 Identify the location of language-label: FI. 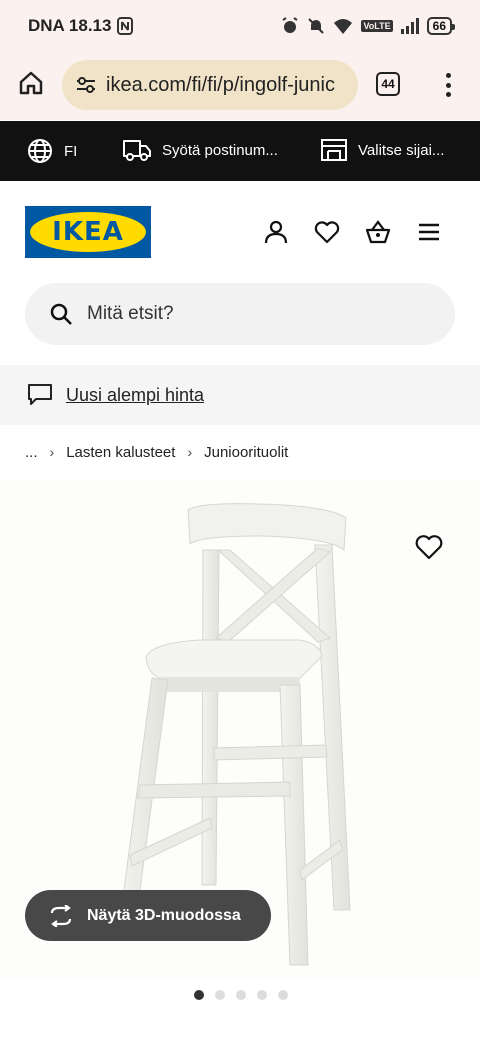
(71, 151).